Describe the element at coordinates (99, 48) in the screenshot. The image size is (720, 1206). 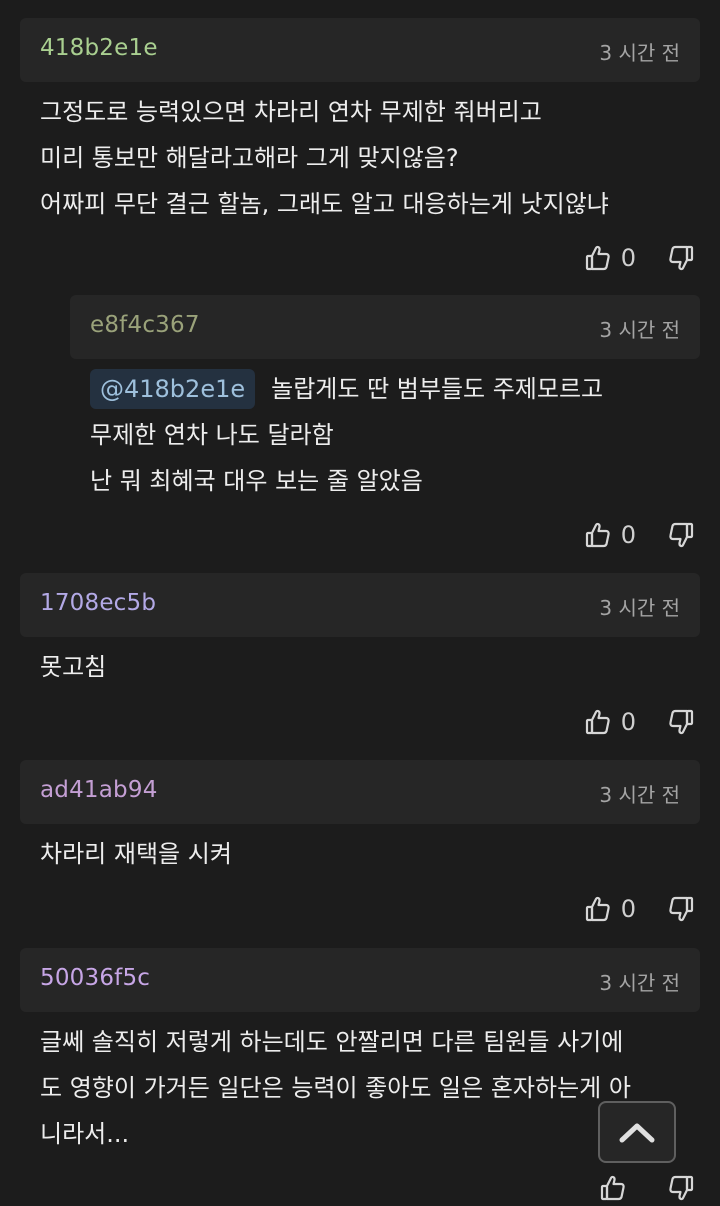
I see `author-name: 418b2e1e` at that location.